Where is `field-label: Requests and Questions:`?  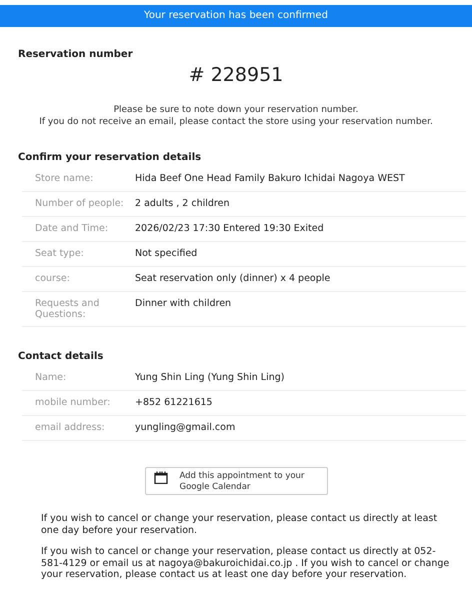
field-label: Requests and Questions: is located at coordinates (67, 309).